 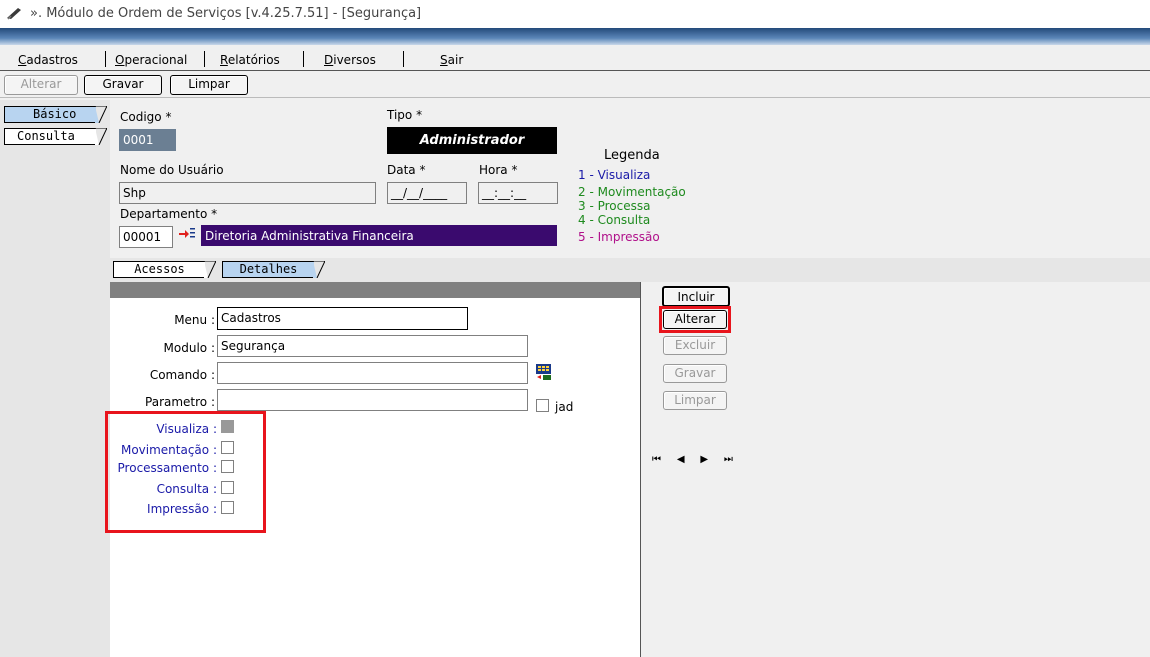 I want to click on legend-item-visualiza: 1 - Visualiza, so click(x=614, y=175).